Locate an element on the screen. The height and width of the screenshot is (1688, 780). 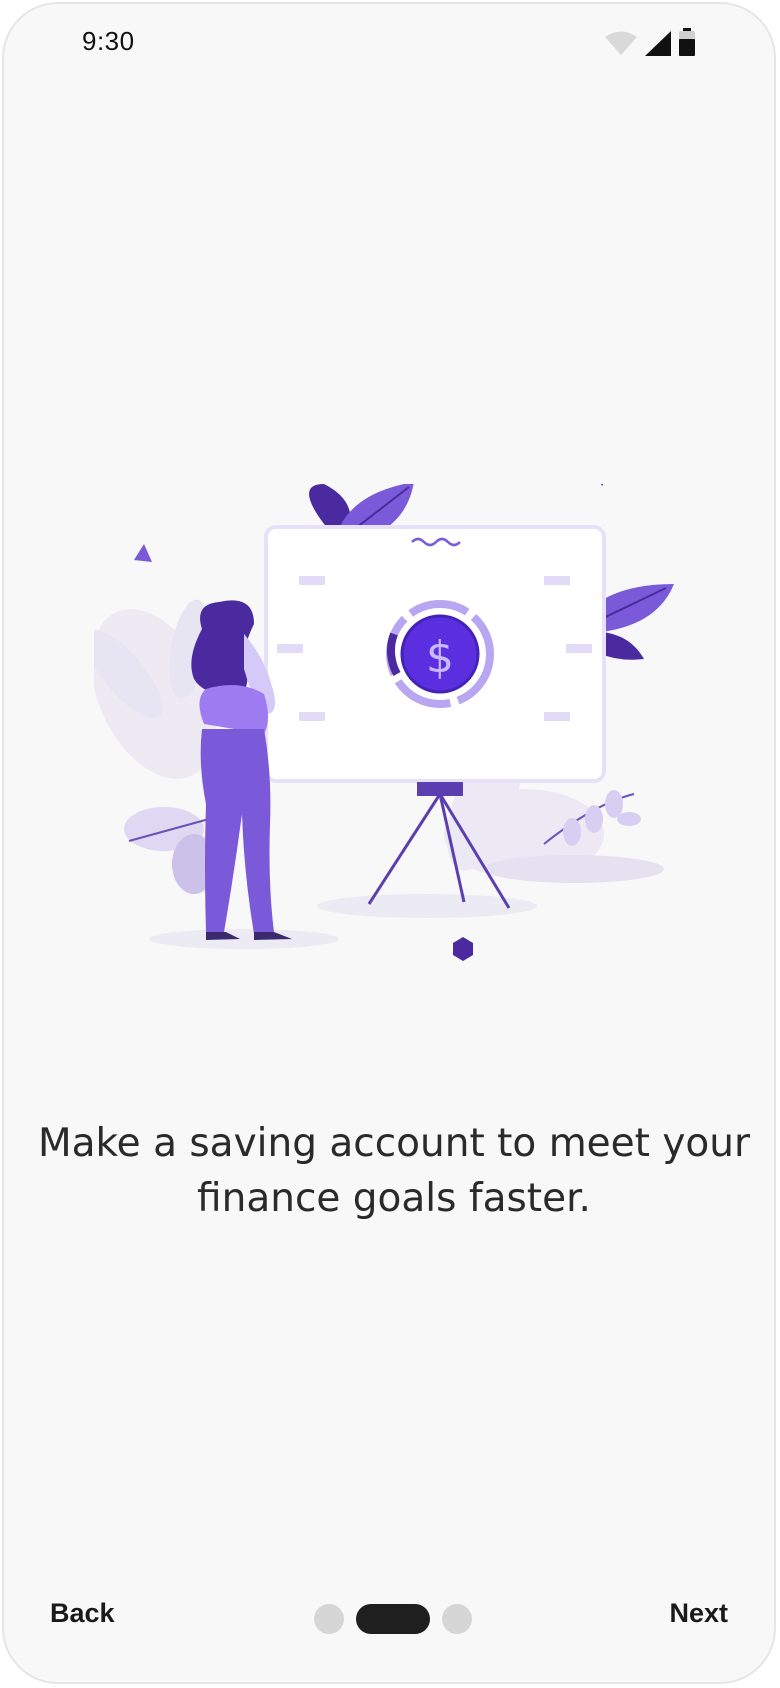
cellular-signal-icon is located at coordinates (658, 43).